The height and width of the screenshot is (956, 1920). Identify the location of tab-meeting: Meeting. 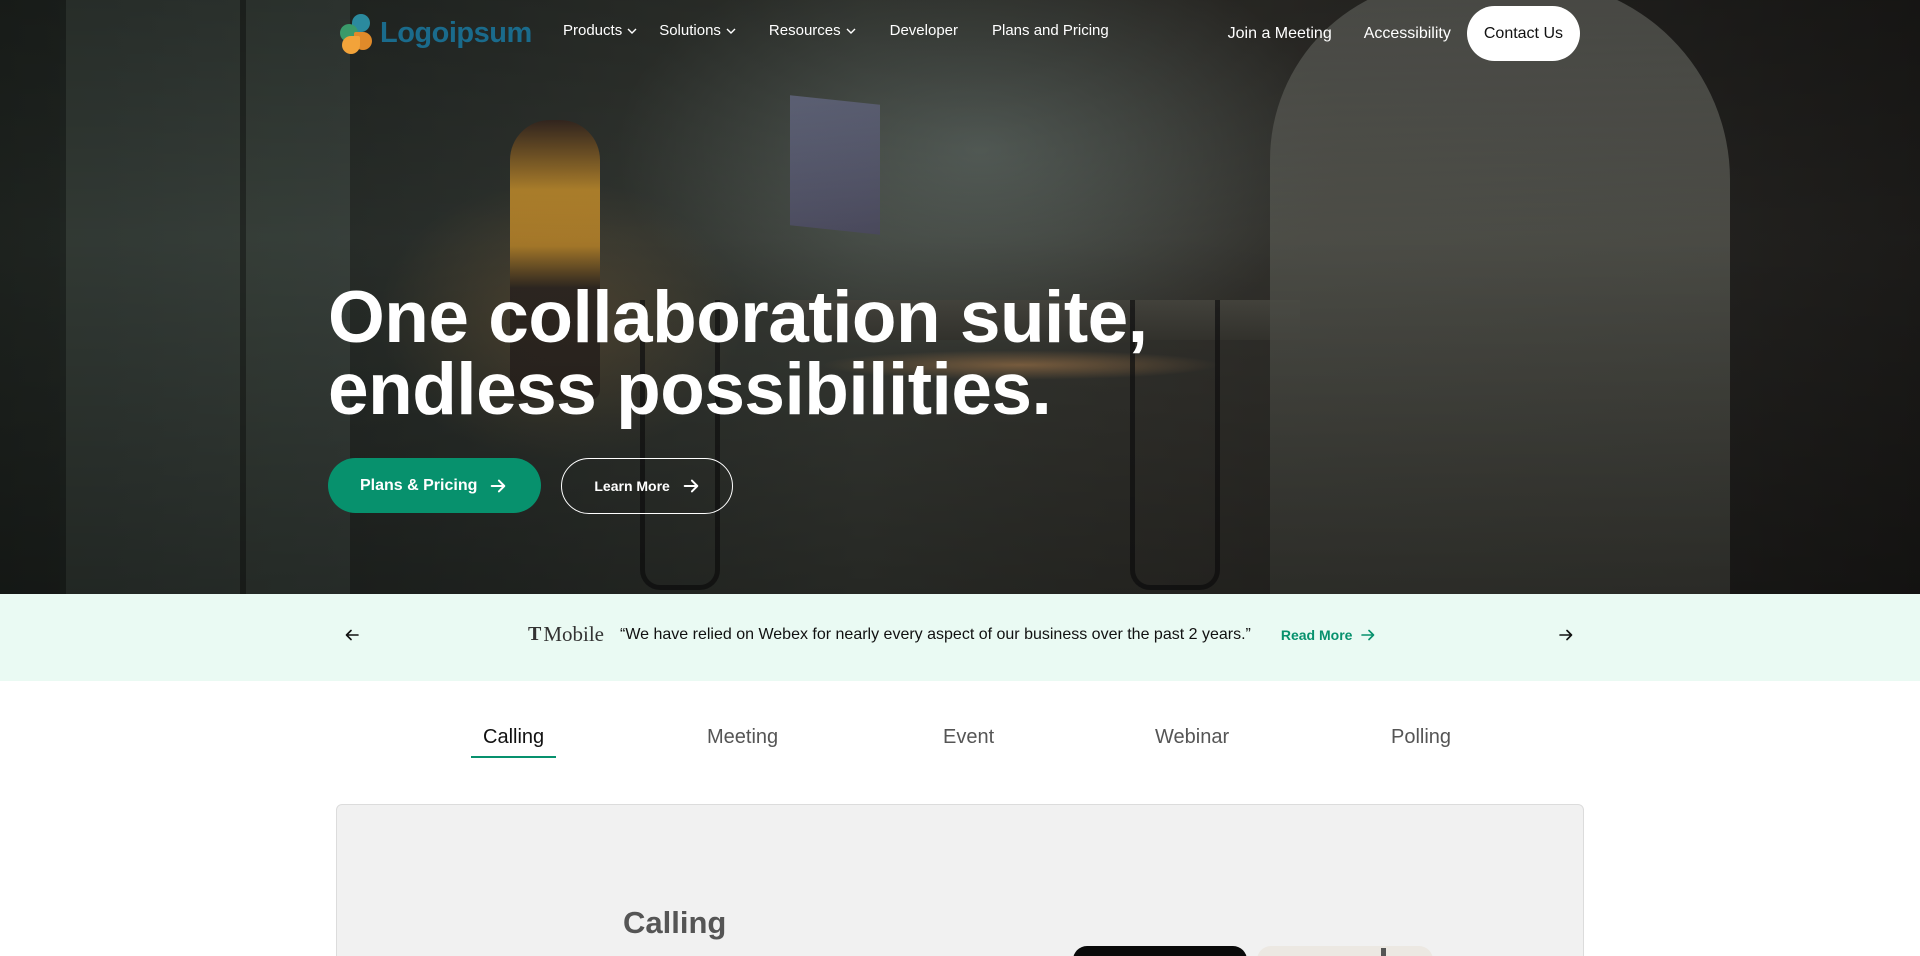
(742, 737).